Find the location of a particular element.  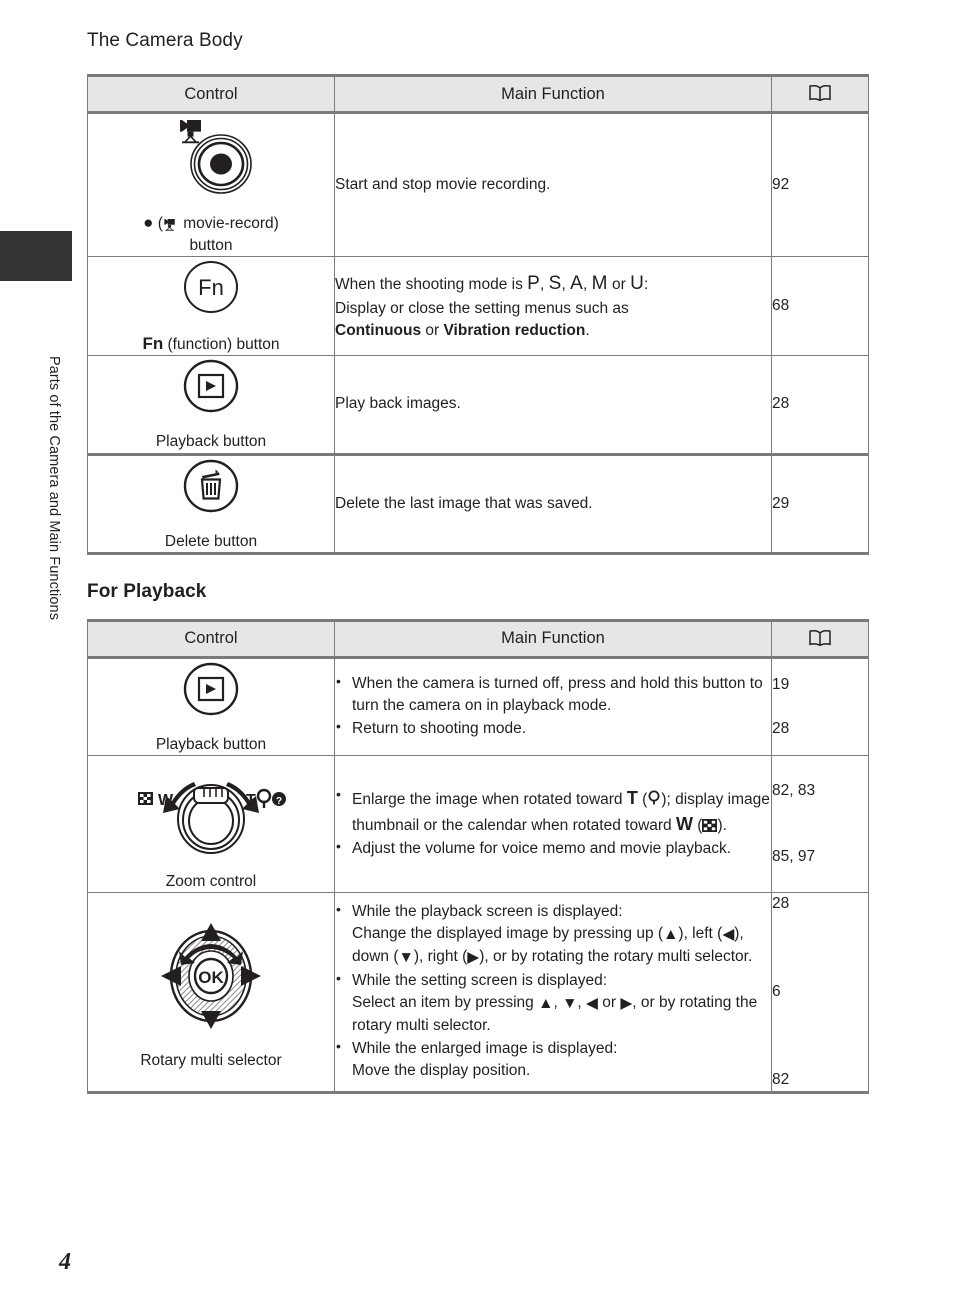

zoom-b1-p1: Enlarge the image when rotated toward is located at coordinates (489, 800).